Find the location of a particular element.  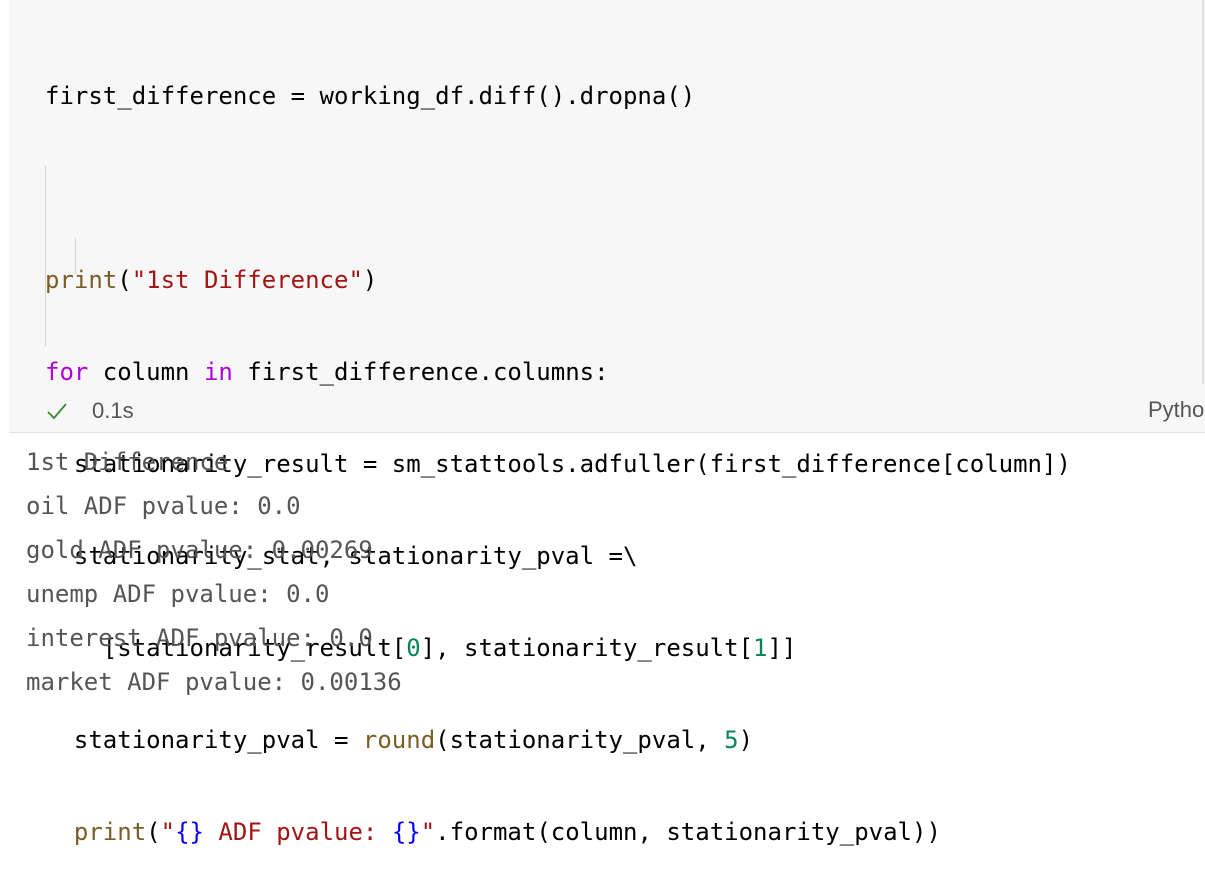

output-line: gold ADF pvalue: 0.00269 is located at coordinates (199, 550).